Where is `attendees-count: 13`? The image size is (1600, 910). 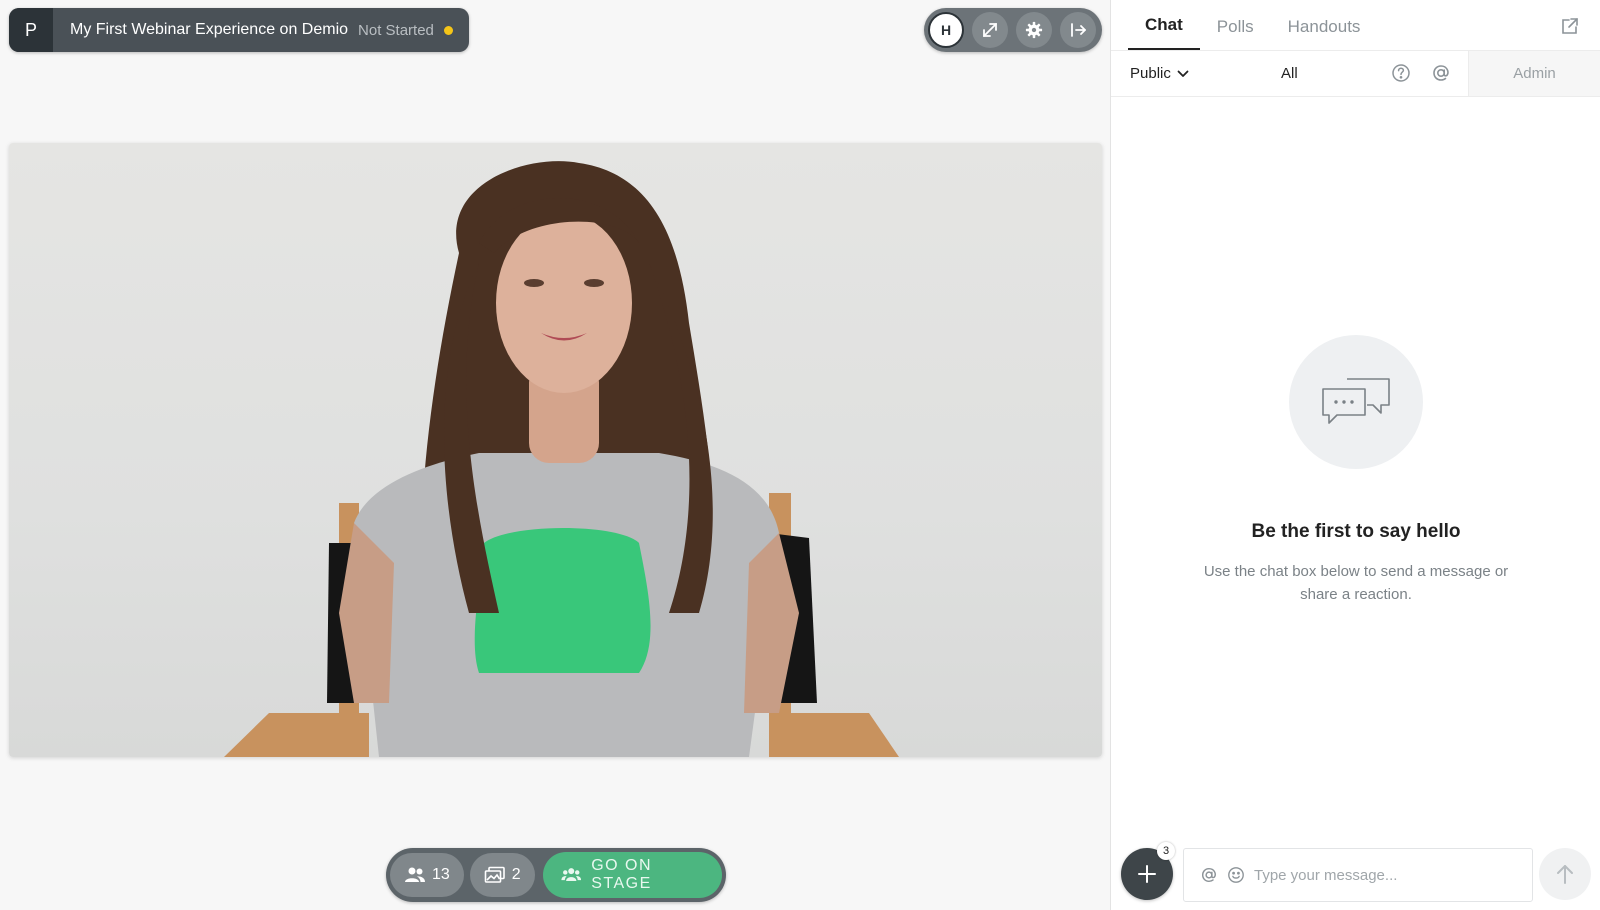
attendees-count: 13 is located at coordinates (441, 874).